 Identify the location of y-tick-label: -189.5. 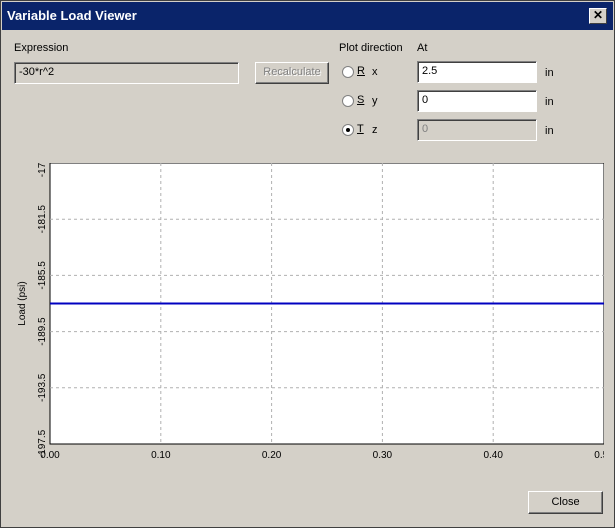
(42, 331).